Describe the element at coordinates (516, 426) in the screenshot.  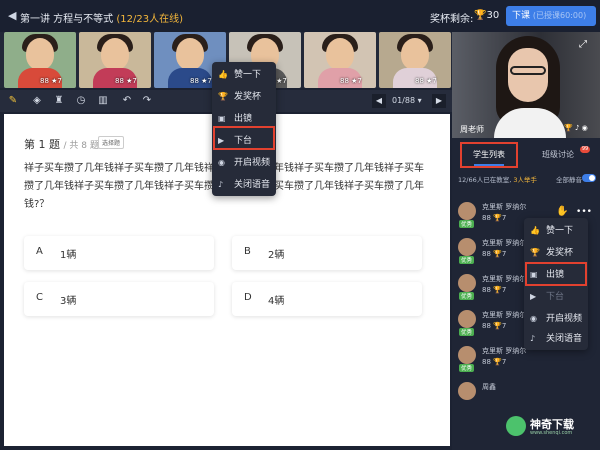
I see `logo-mark-icon` at that location.